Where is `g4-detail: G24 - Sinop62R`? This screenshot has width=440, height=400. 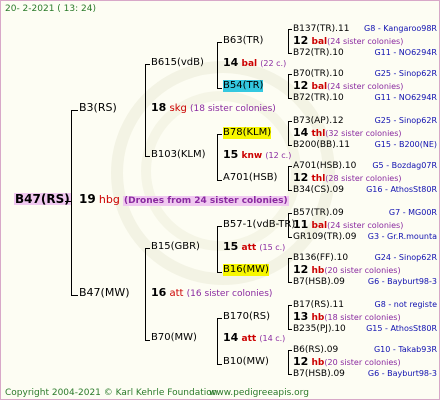 g4-detail: G24 - Sinop62R is located at coordinates (405, 257).